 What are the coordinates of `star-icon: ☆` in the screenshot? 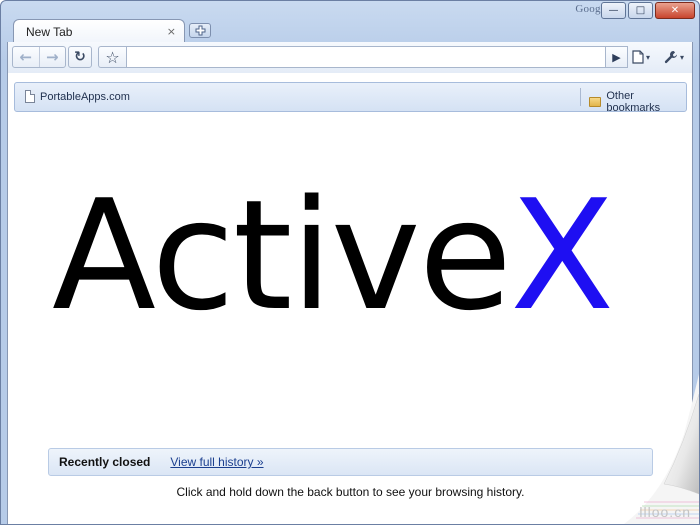 It's located at (112, 57).